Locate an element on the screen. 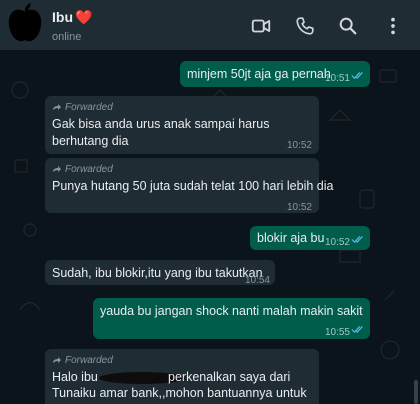 The image size is (420, 404). message-time: 10:51 is located at coordinates (337, 78).